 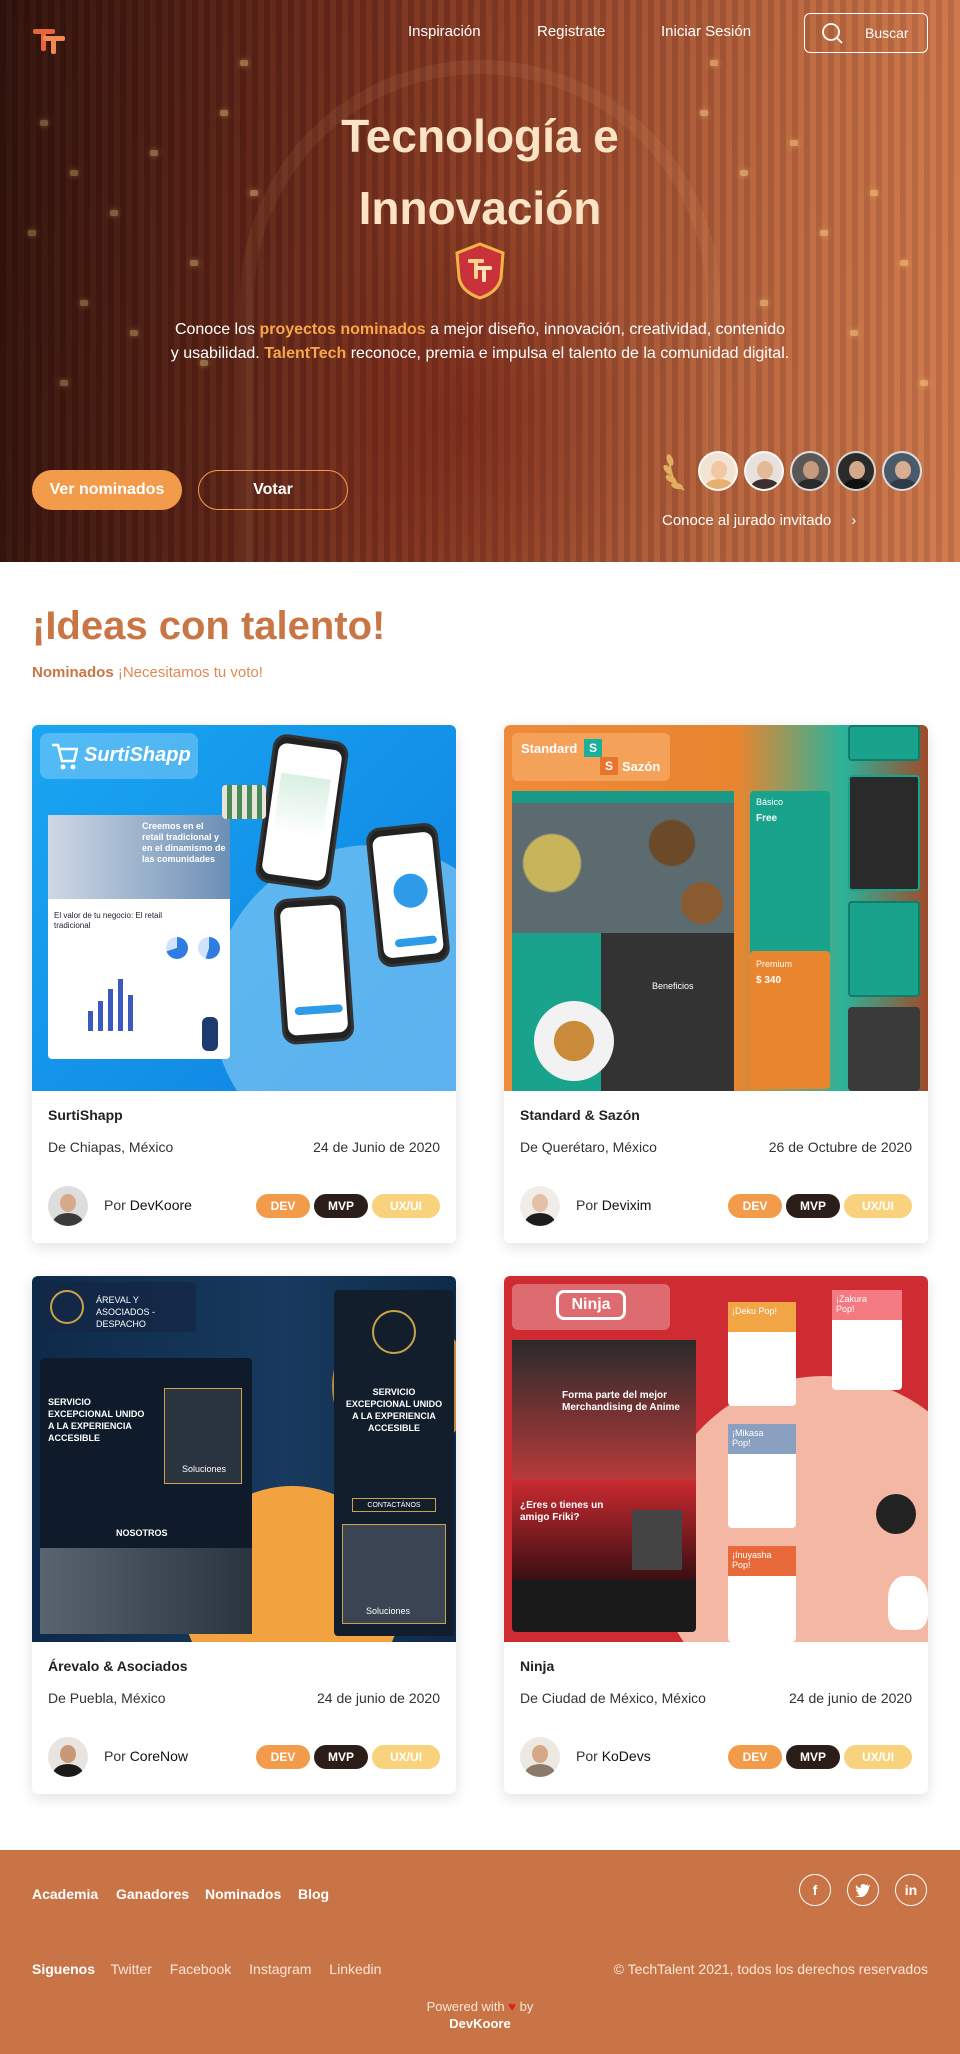 What do you see at coordinates (562, 1511) in the screenshot?
I see `img-question: ¿Eres o tienes un amigo Friki?` at bounding box center [562, 1511].